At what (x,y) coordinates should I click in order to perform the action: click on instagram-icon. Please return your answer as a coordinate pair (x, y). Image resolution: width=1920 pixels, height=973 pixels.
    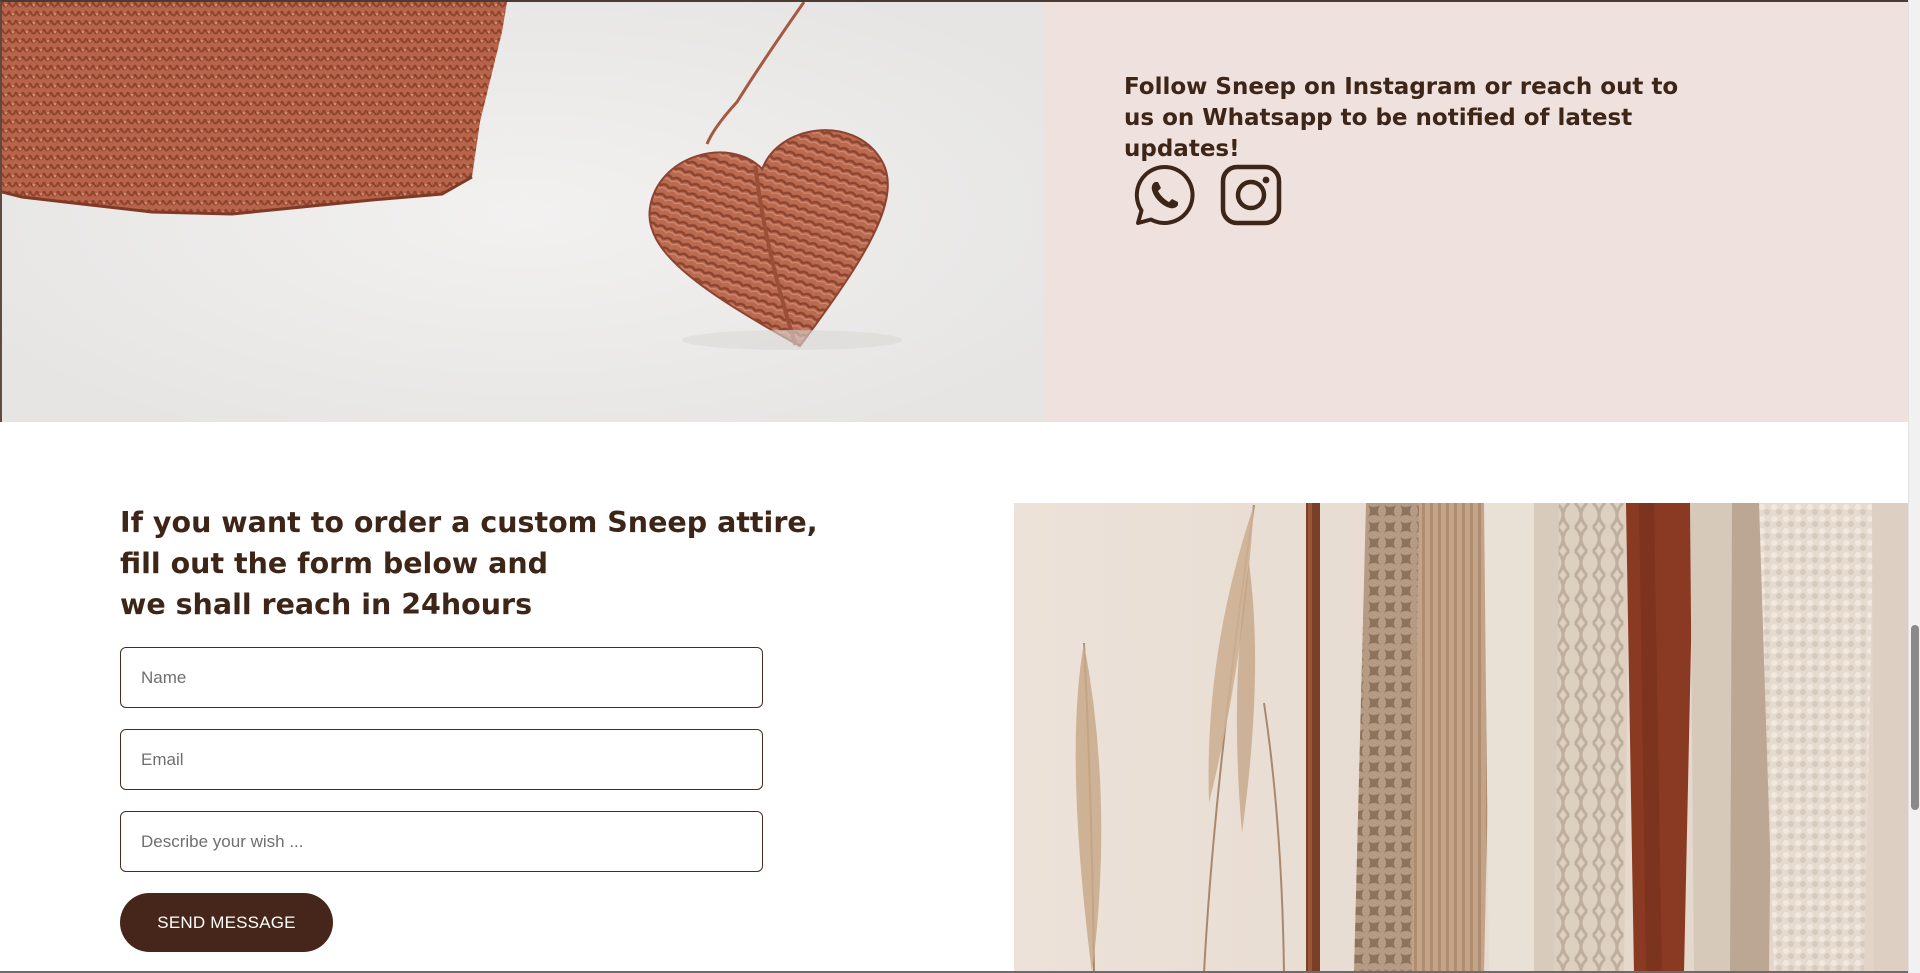
    Looking at the image, I should click on (1251, 195).